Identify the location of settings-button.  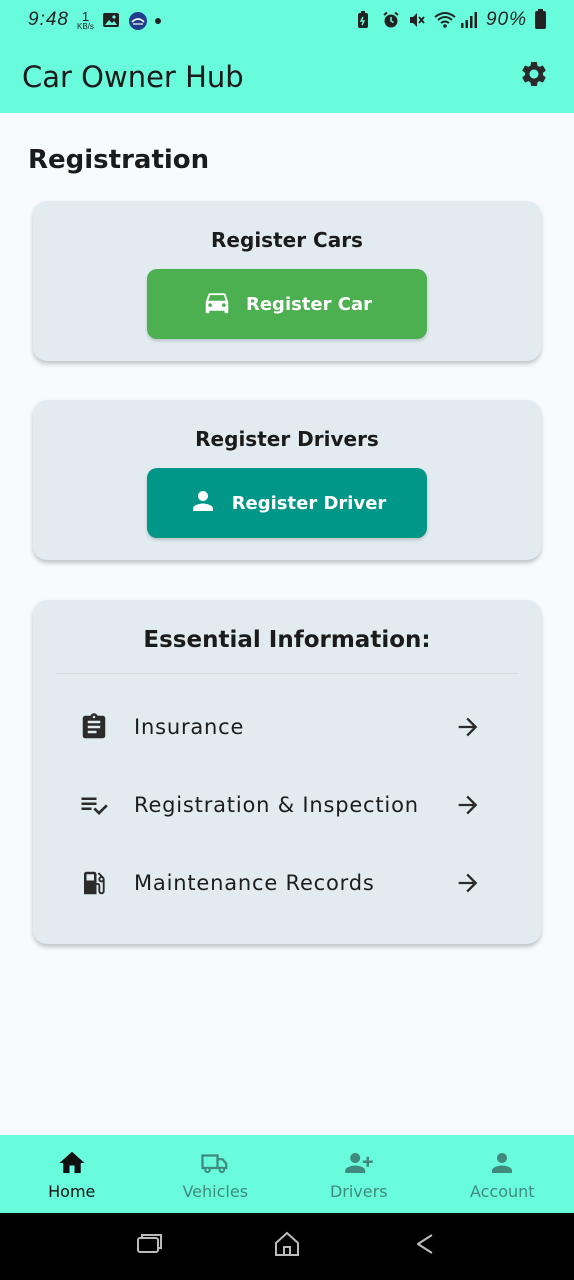
(534, 77).